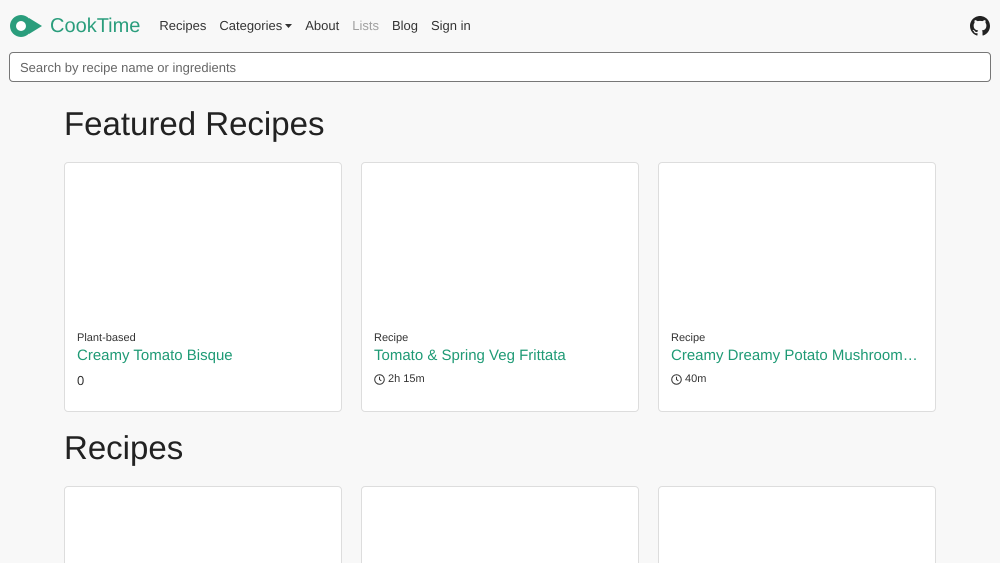  What do you see at coordinates (182, 26) in the screenshot?
I see `nav-link: Recipes` at bounding box center [182, 26].